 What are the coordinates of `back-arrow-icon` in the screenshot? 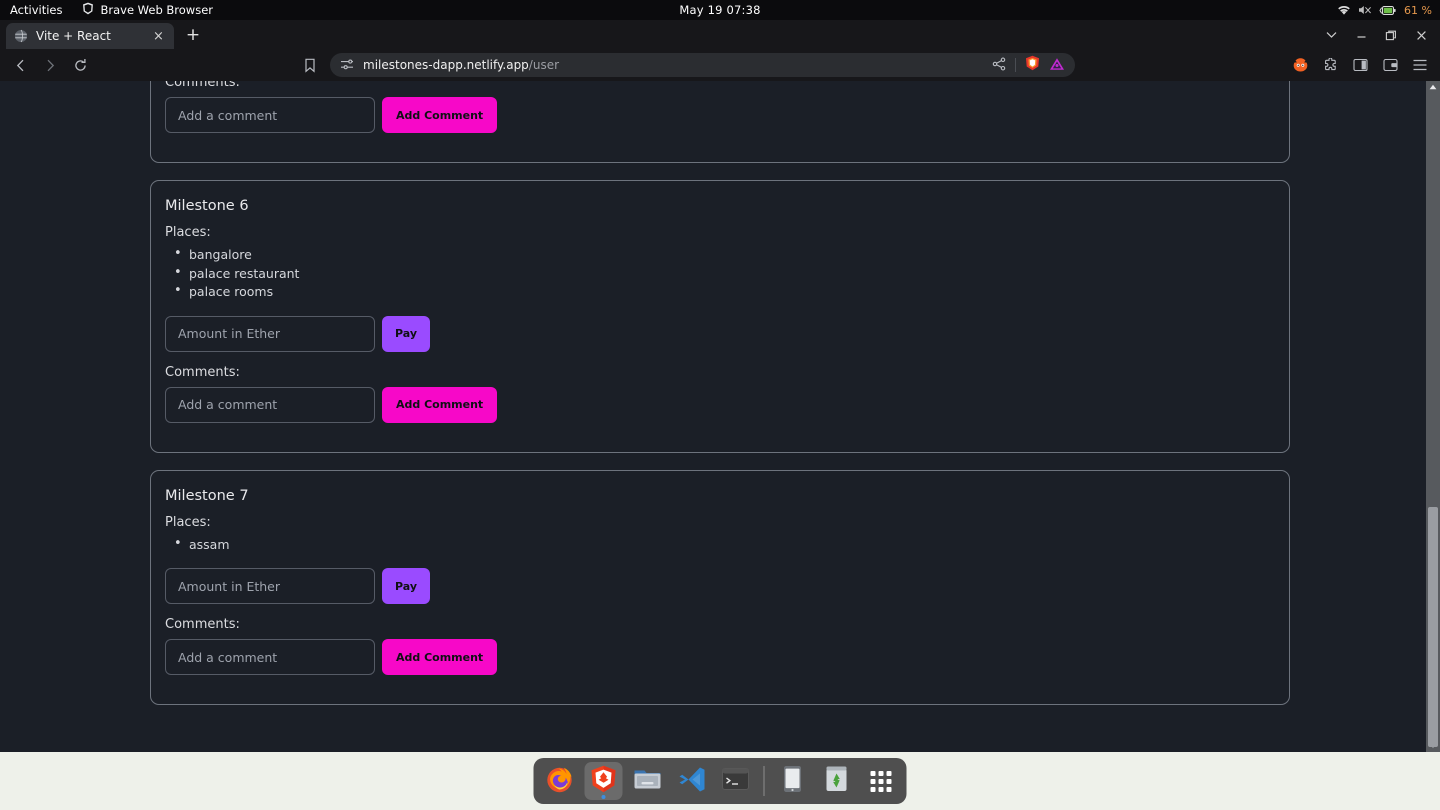 It's located at (20, 65).